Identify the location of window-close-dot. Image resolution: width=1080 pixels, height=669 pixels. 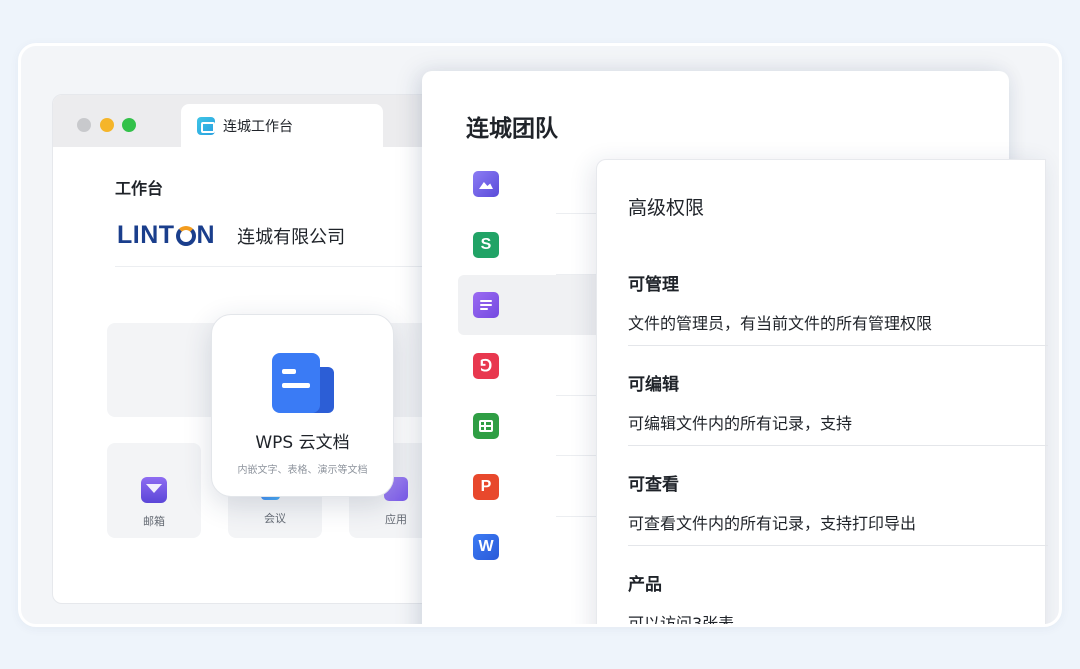
(84, 125).